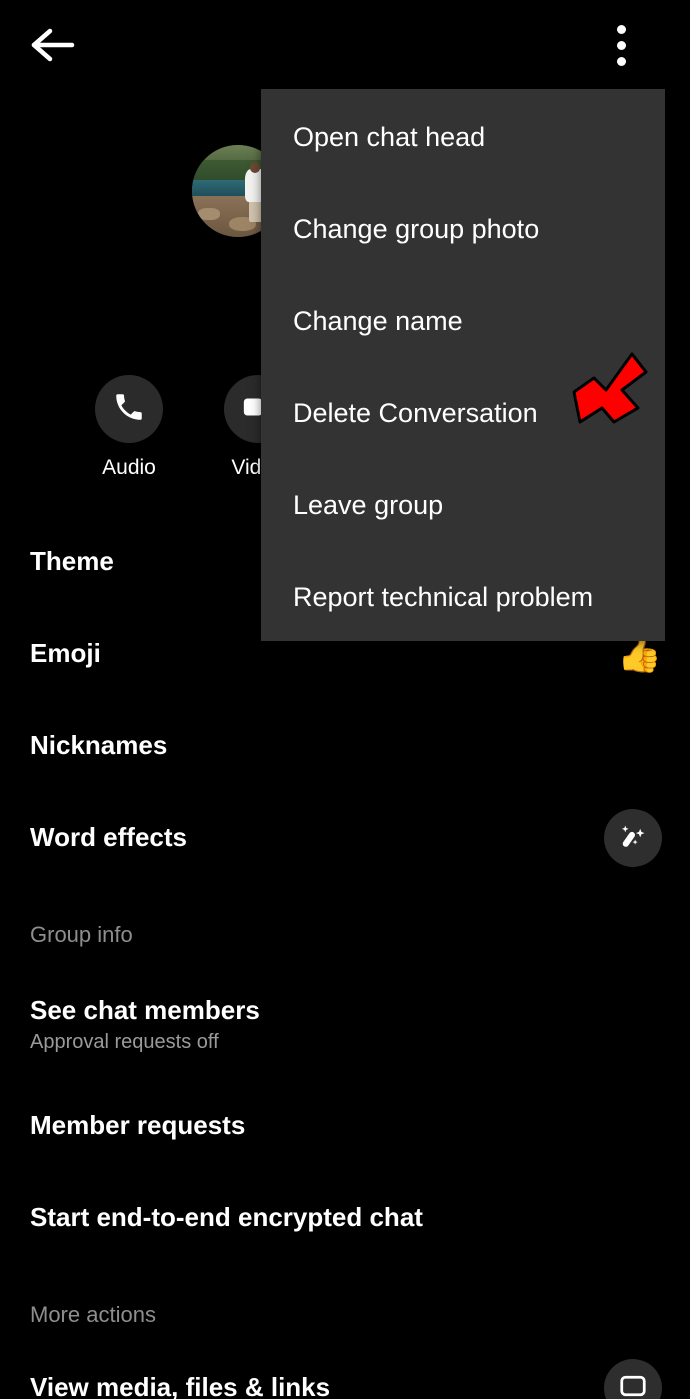 This screenshot has height=1399, width=690. What do you see at coordinates (639, 654) in the screenshot?
I see `settings-row-emoji-accessory: 👍` at bounding box center [639, 654].